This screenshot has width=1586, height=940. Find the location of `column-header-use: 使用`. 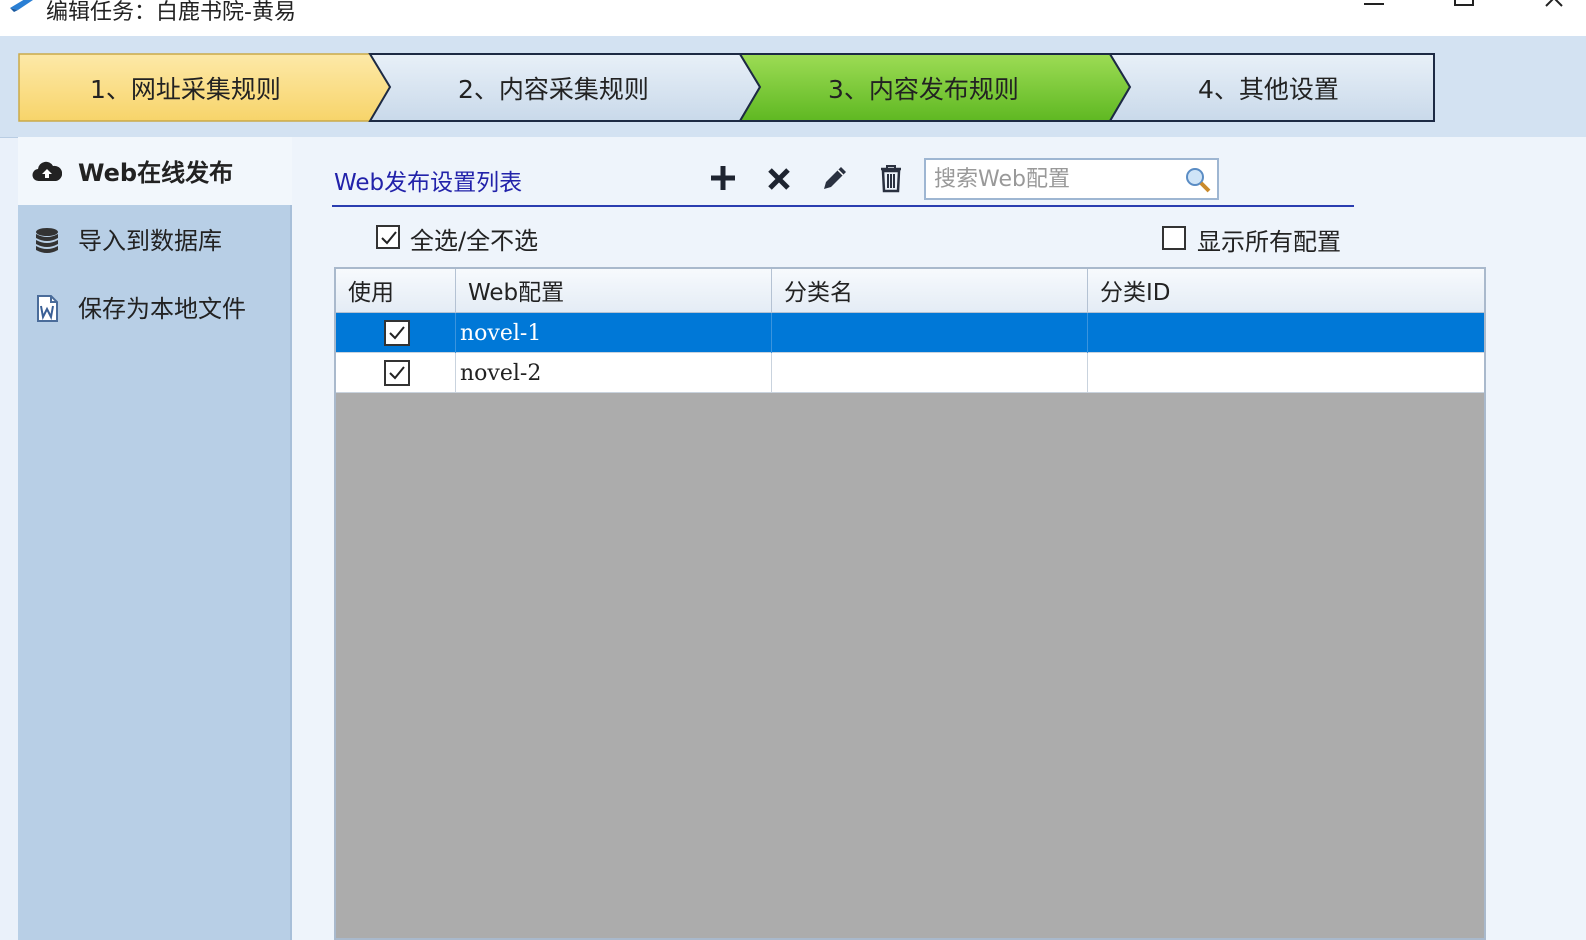

column-header-use: 使用 is located at coordinates (396, 291).